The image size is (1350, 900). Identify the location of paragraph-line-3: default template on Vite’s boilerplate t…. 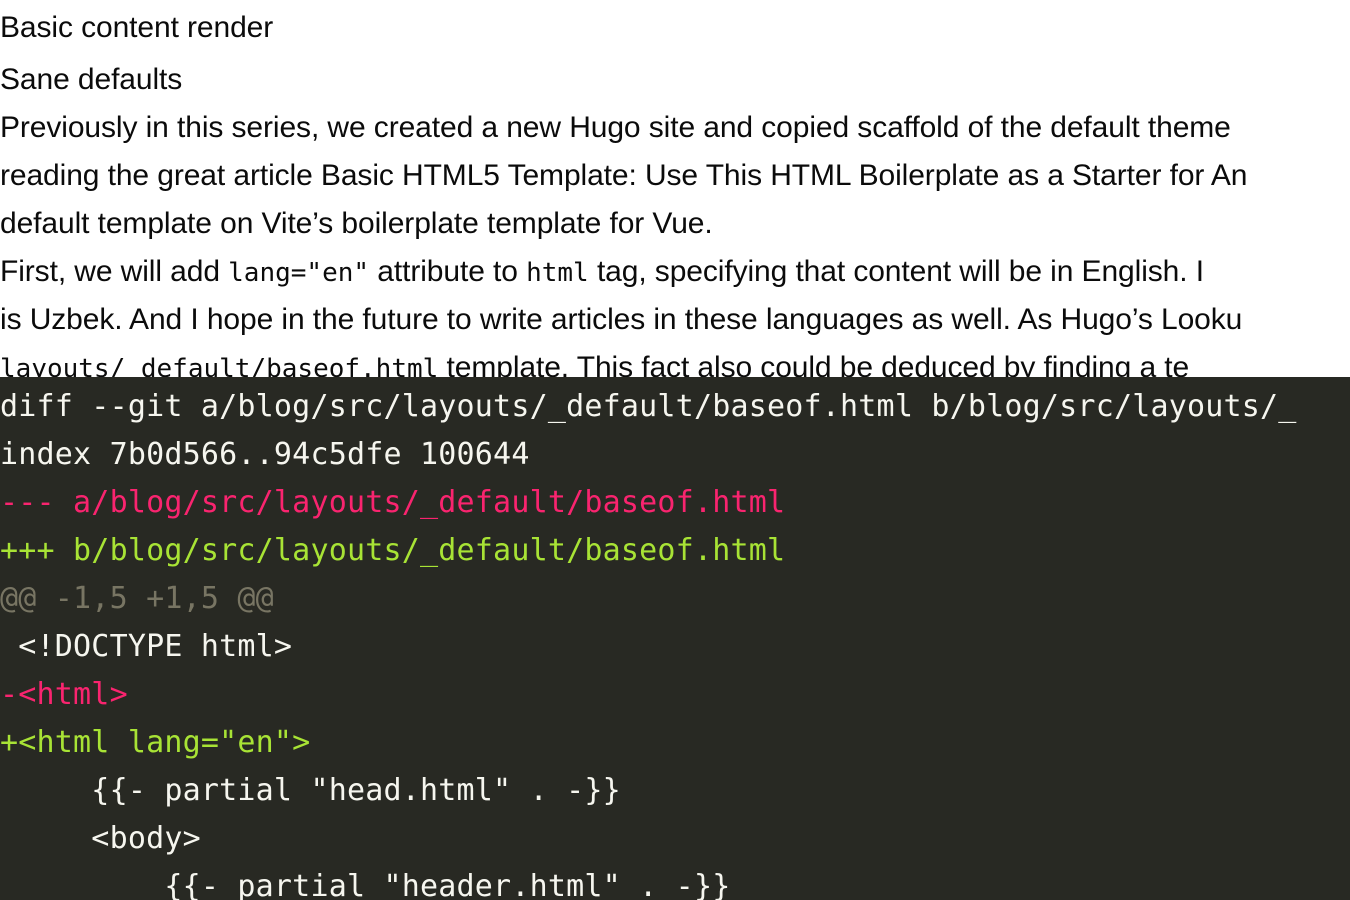
(356, 223).